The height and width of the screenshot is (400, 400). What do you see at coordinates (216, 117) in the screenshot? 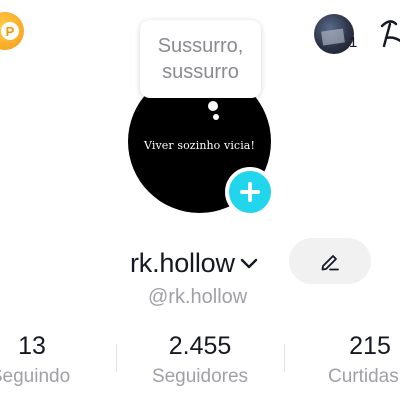
I see `bubble-tail-dot-small` at bounding box center [216, 117].